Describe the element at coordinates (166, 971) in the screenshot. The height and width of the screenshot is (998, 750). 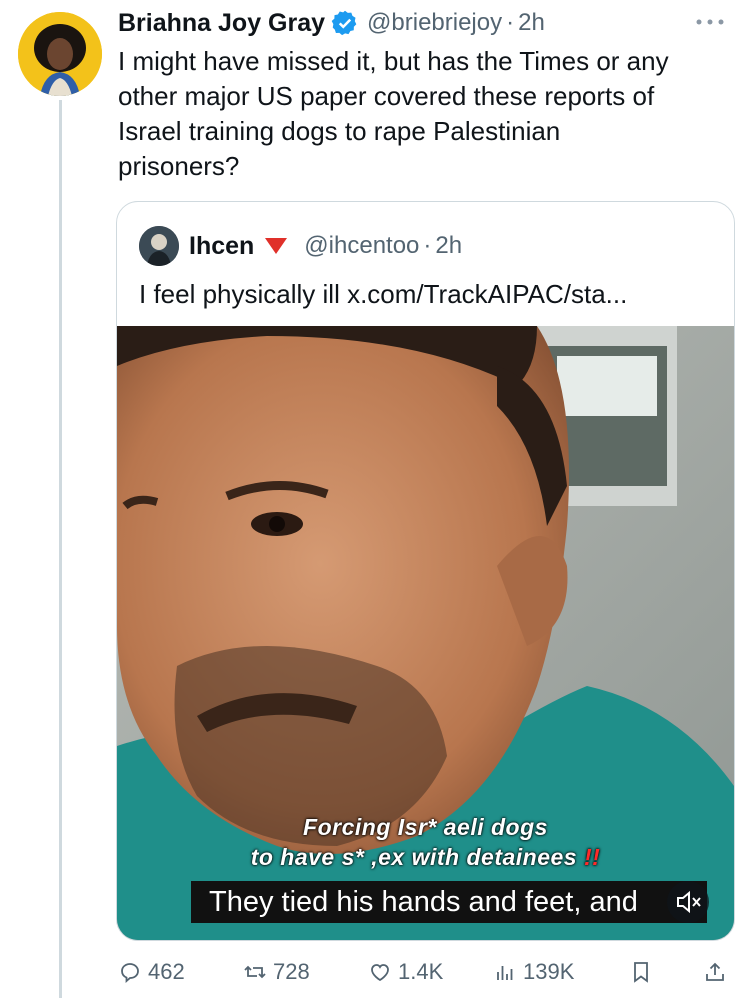
I see `reply-count: 462` at that location.